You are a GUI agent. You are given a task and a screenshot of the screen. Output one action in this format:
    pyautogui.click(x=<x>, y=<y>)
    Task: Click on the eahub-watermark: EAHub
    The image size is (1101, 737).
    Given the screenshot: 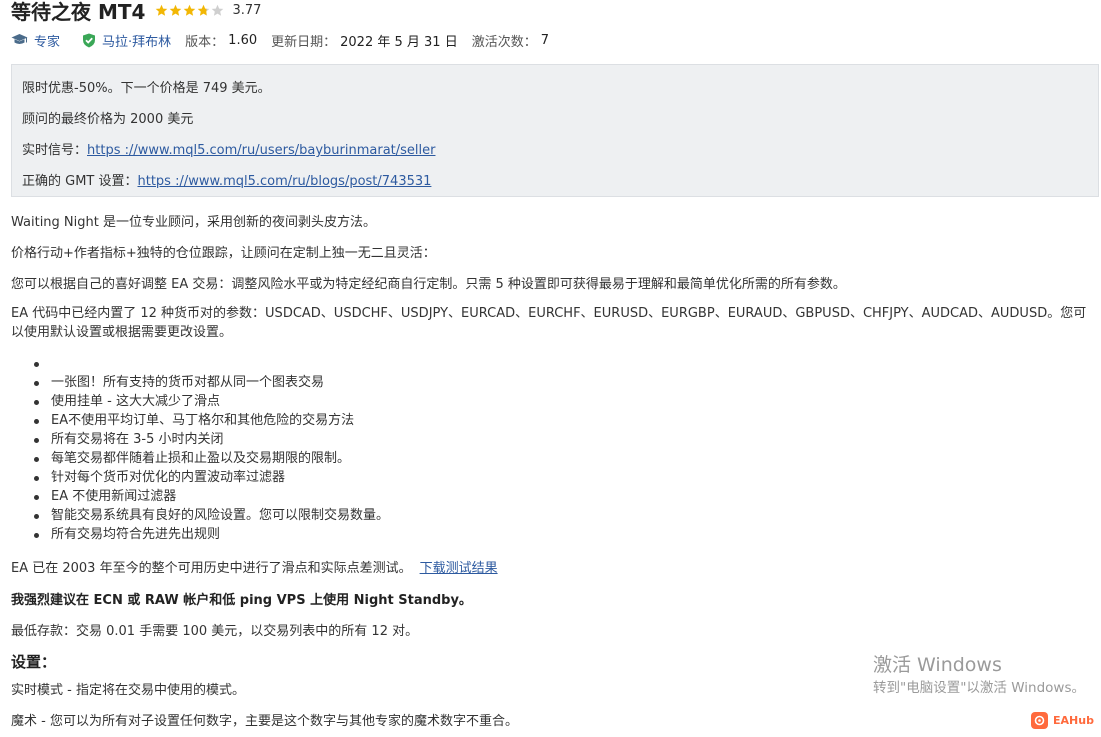 What is the action you would take?
    pyautogui.click(x=1062, y=720)
    